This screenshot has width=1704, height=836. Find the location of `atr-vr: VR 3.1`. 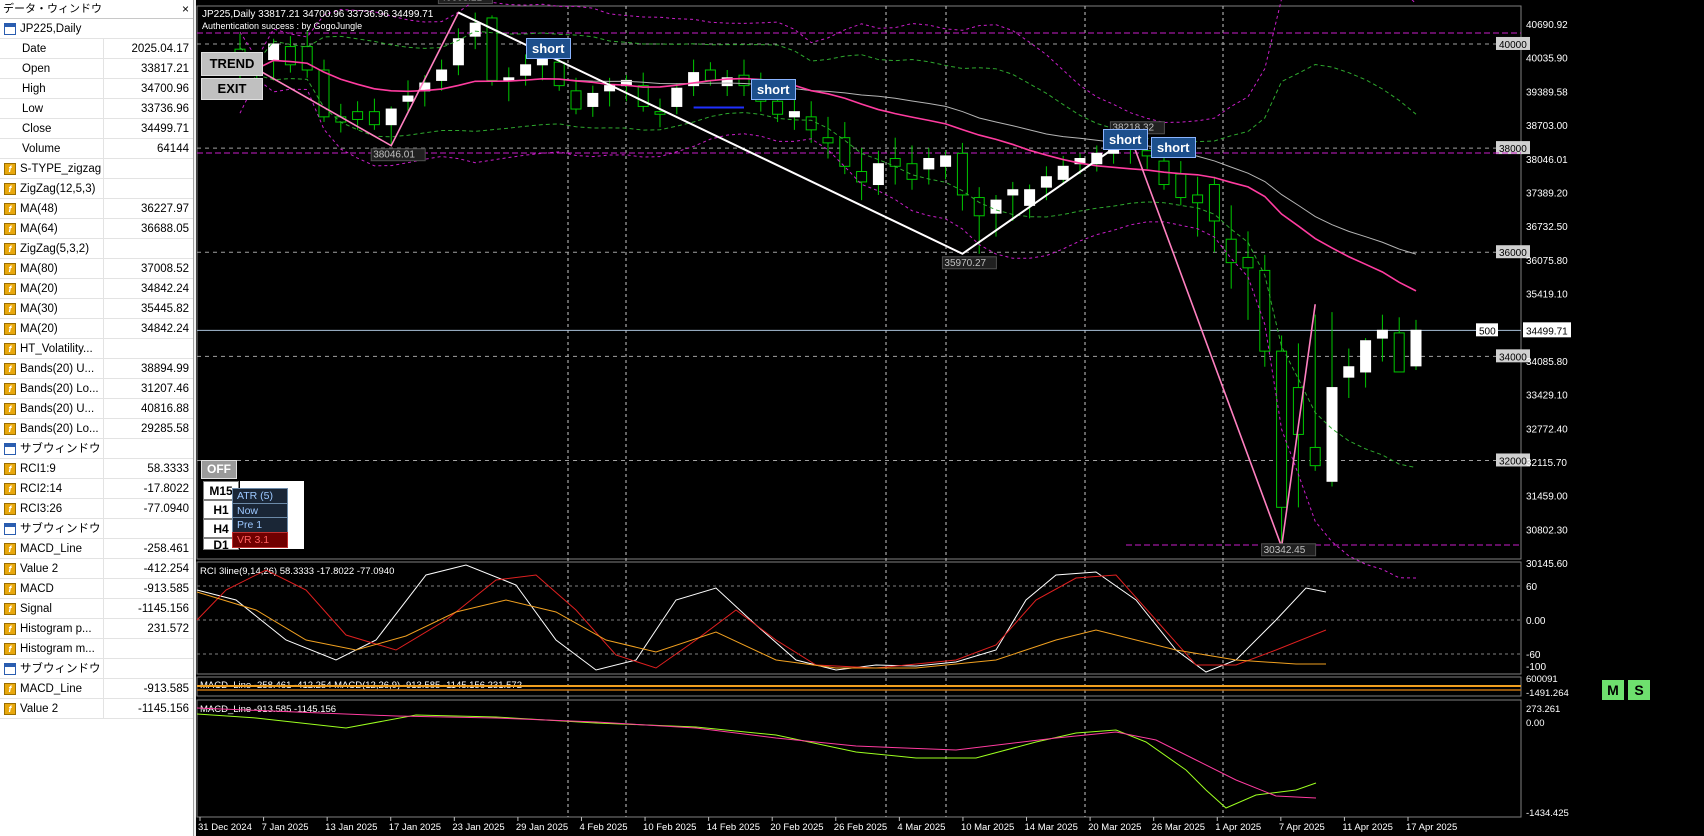

atr-vr: VR 3.1 is located at coordinates (260, 540).